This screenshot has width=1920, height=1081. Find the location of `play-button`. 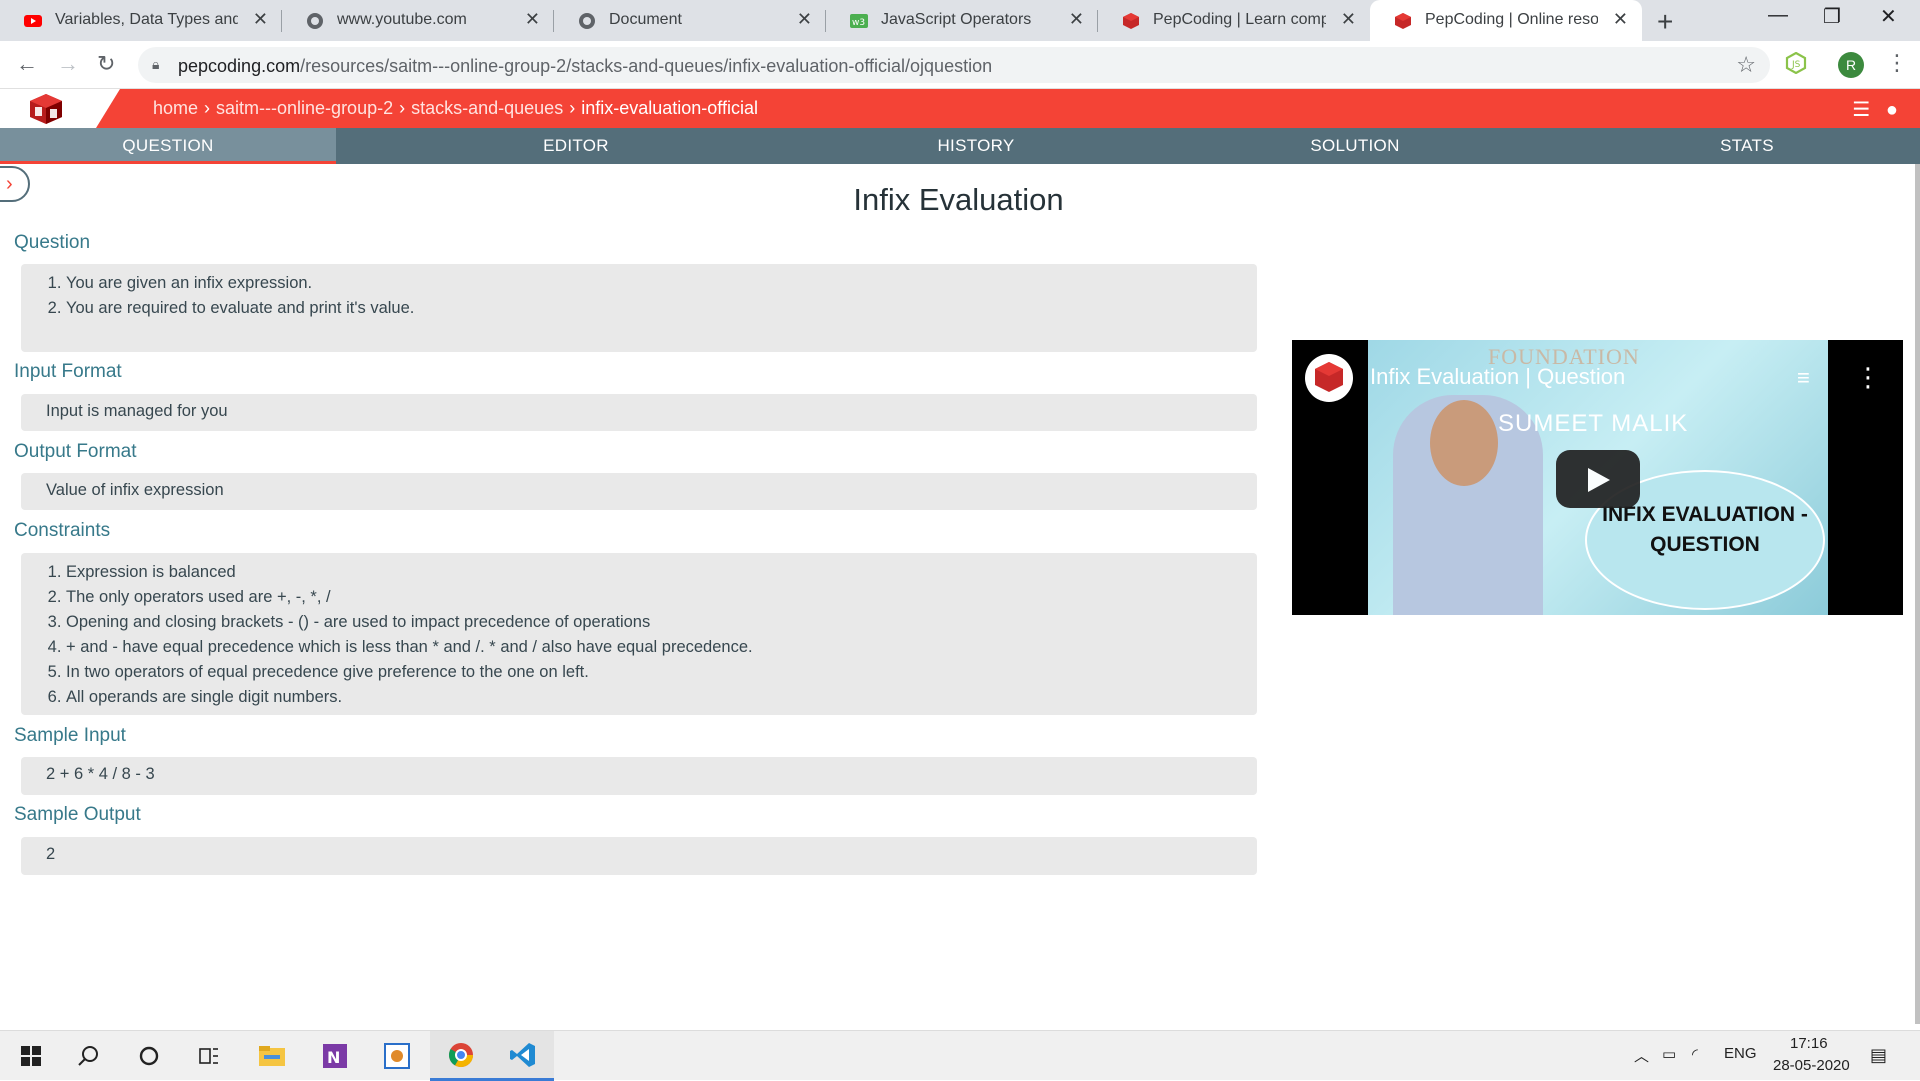

play-button is located at coordinates (1598, 479).